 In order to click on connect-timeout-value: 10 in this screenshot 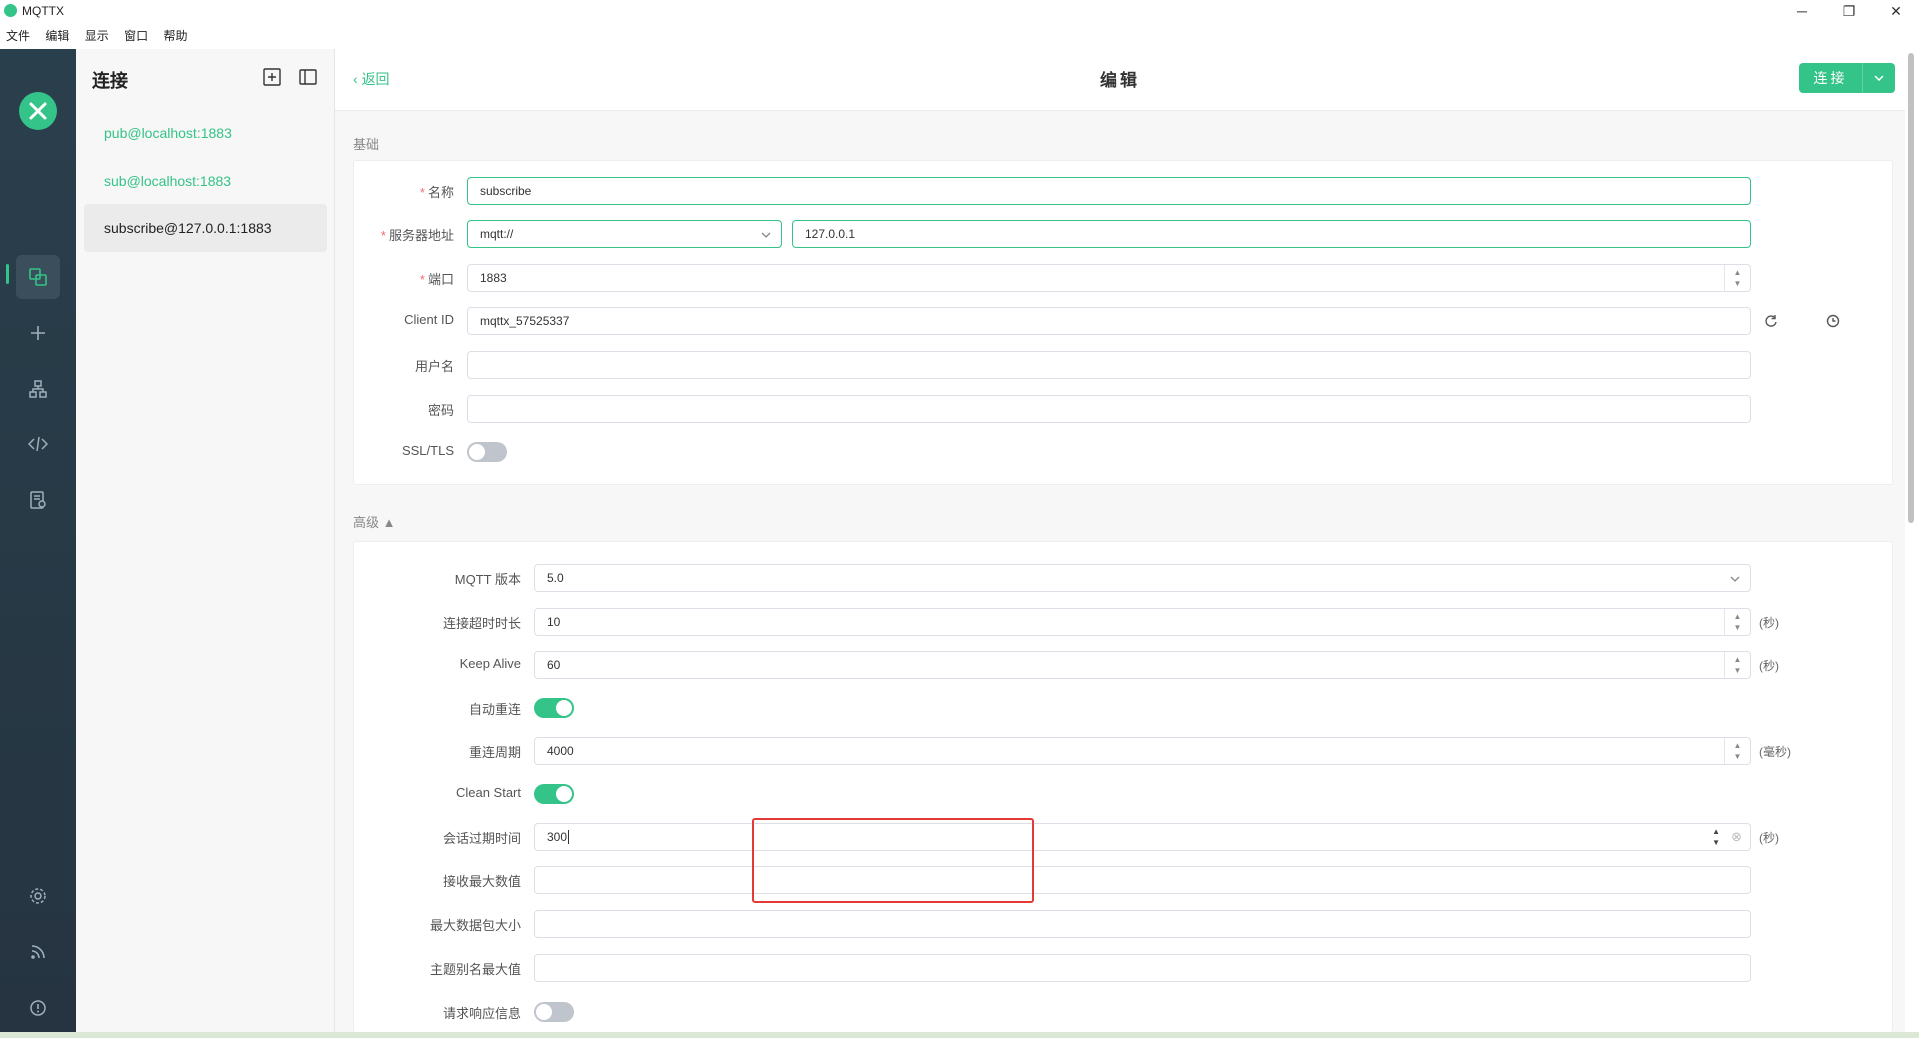, I will do `click(554, 622)`.